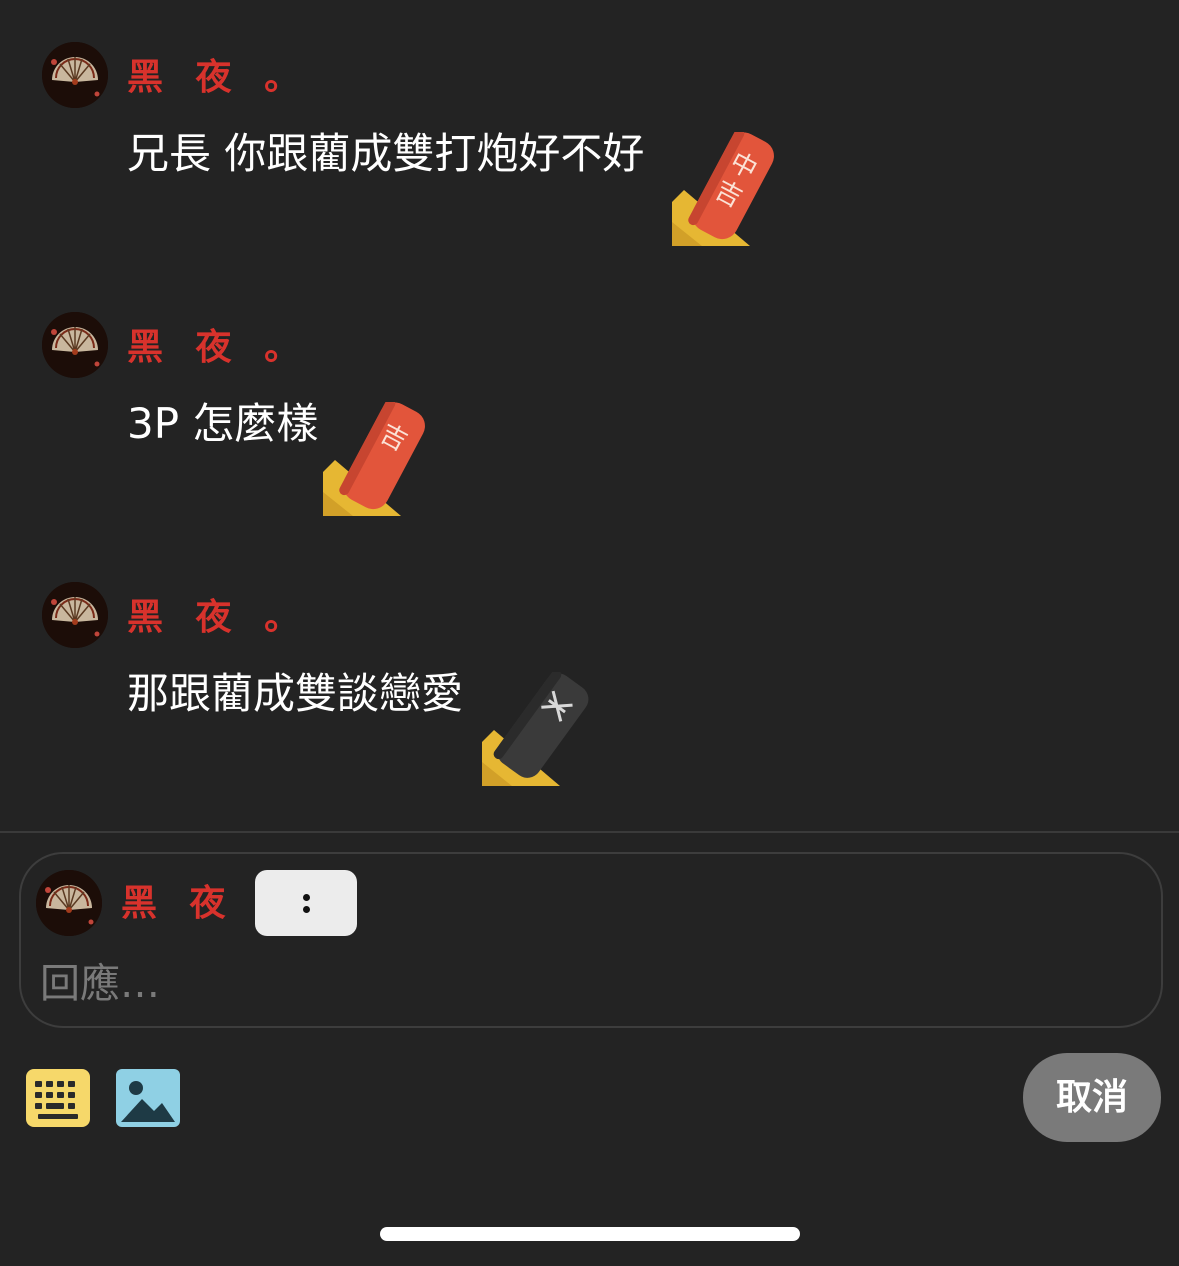  What do you see at coordinates (295, 693) in the screenshot?
I see `message-text: 那跟藺成雙談戀愛` at bounding box center [295, 693].